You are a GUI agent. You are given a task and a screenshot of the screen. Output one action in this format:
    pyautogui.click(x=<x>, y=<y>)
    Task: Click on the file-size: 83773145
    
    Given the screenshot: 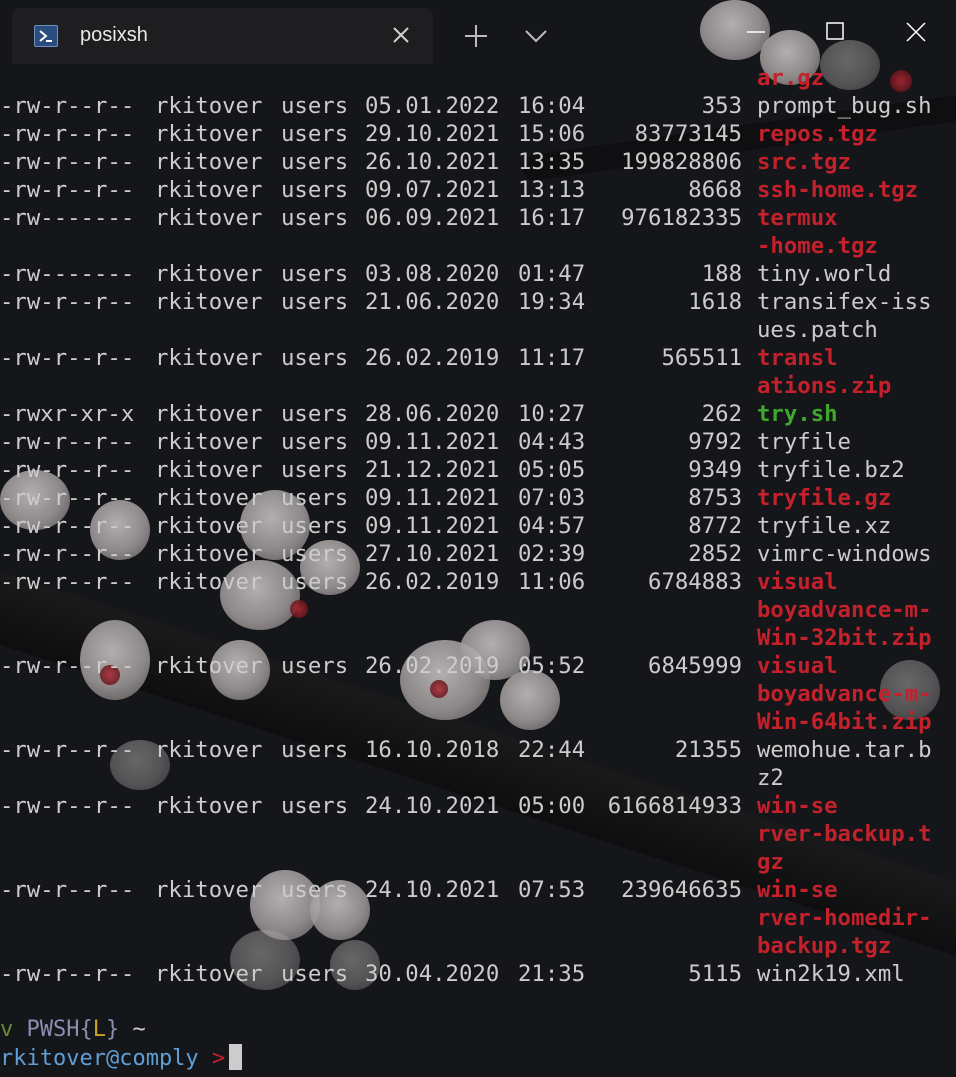 What is the action you would take?
    pyautogui.click(x=688, y=134)
    